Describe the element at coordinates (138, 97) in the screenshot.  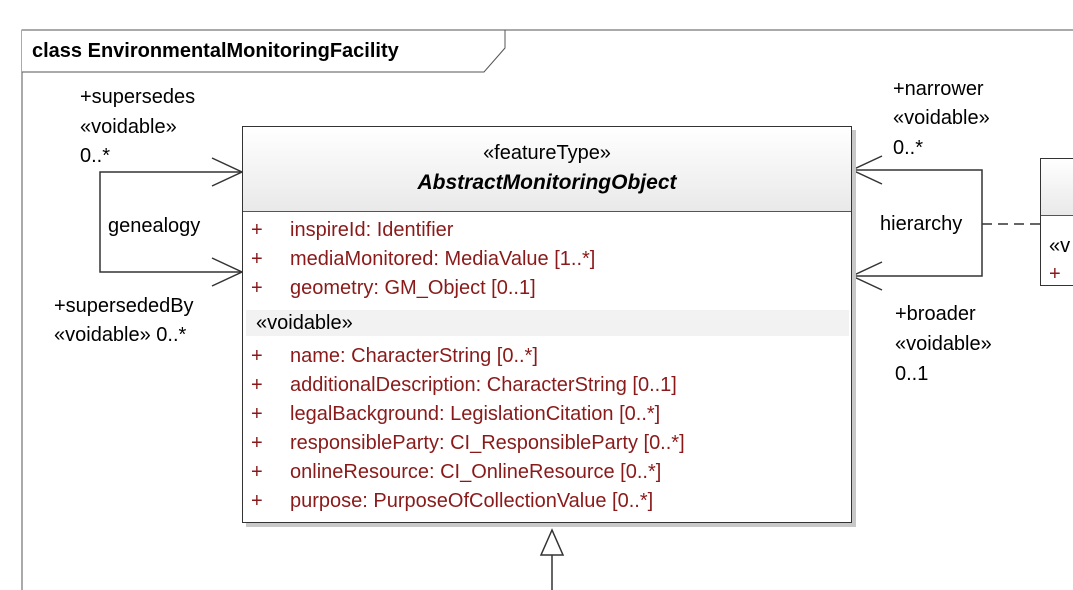
I see `supersedes-role: +supersedes` at that location.